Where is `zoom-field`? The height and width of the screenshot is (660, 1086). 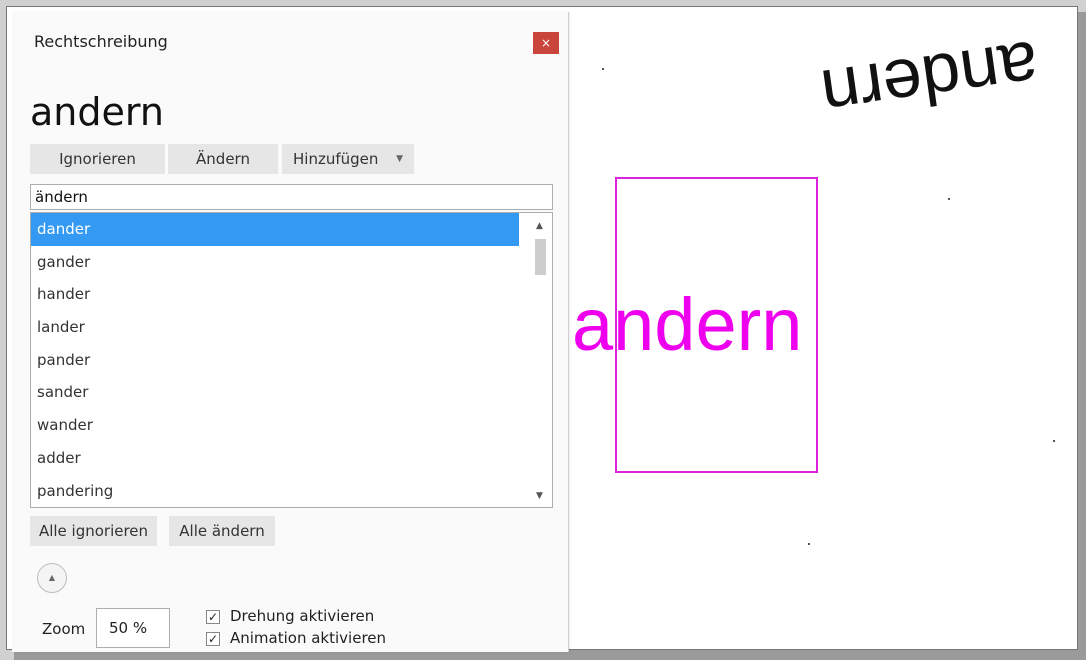
zoom-field is located at coordinates (133, 628).